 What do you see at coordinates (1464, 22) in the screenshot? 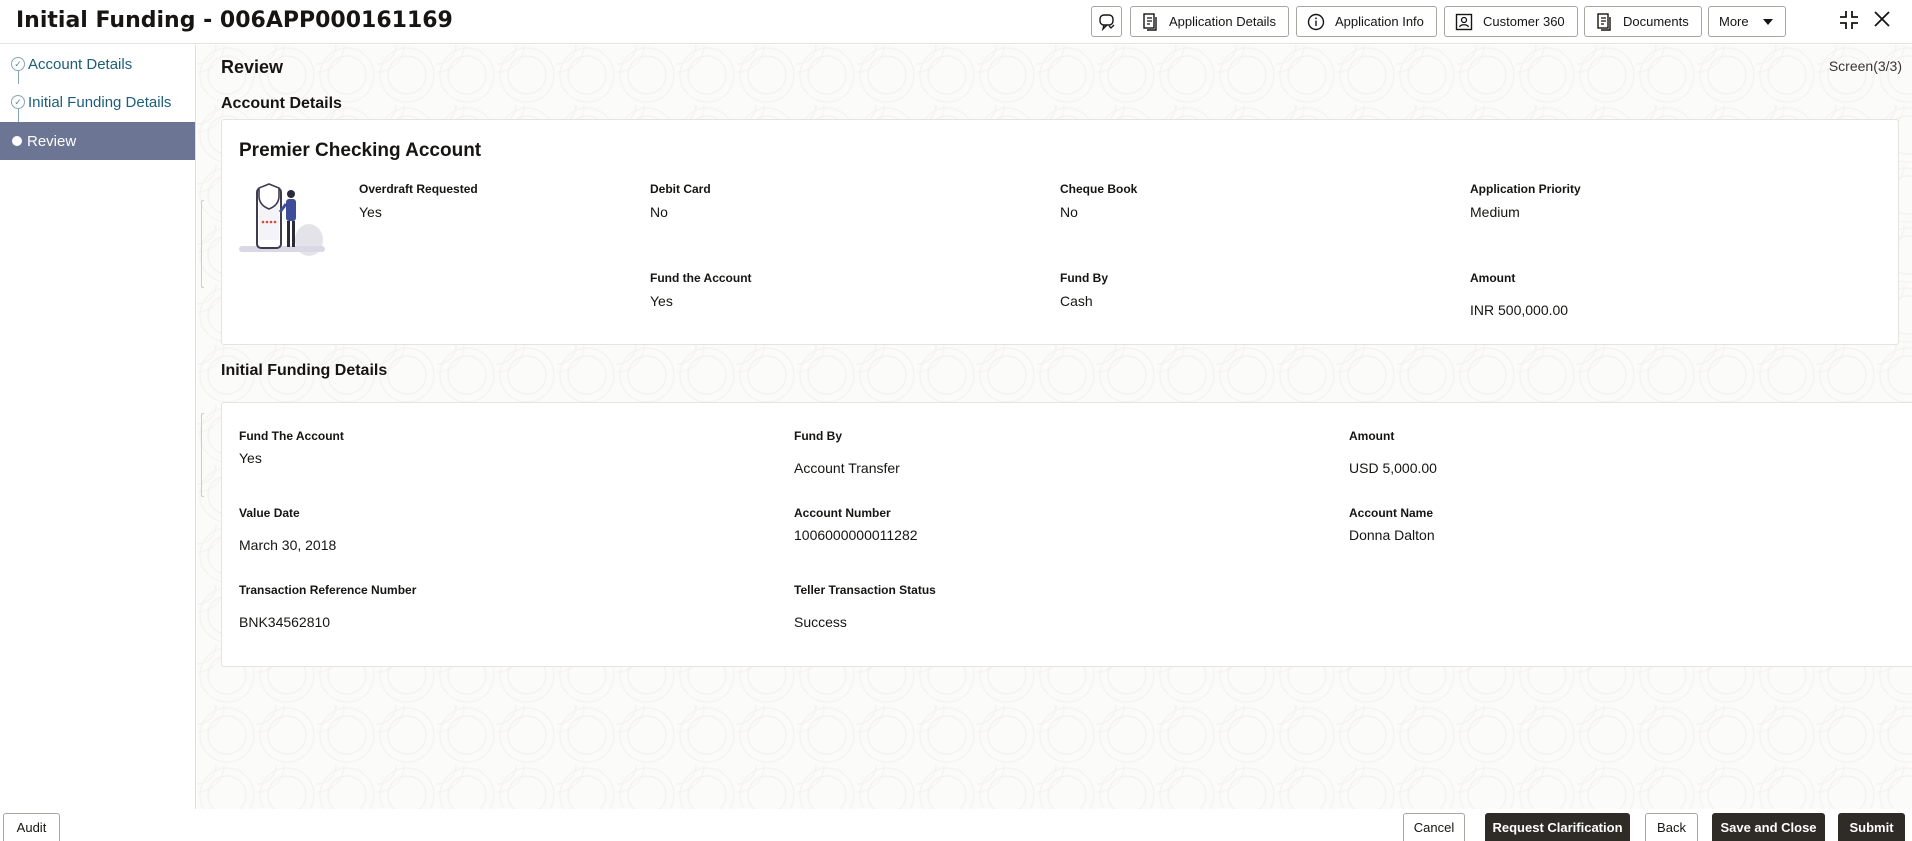
I see `customer-card-icon` at bounding box center [1464, 22].